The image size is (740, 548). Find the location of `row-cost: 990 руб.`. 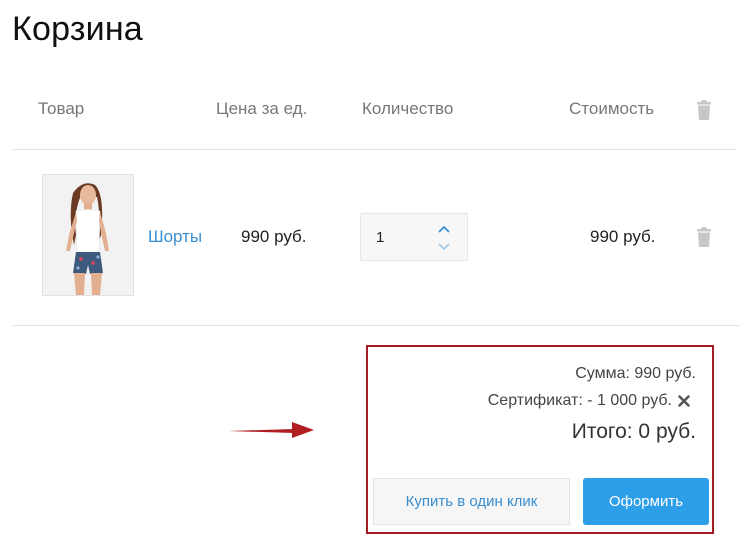

row-cost: 990 руб. is located at coordinates (623, 236).